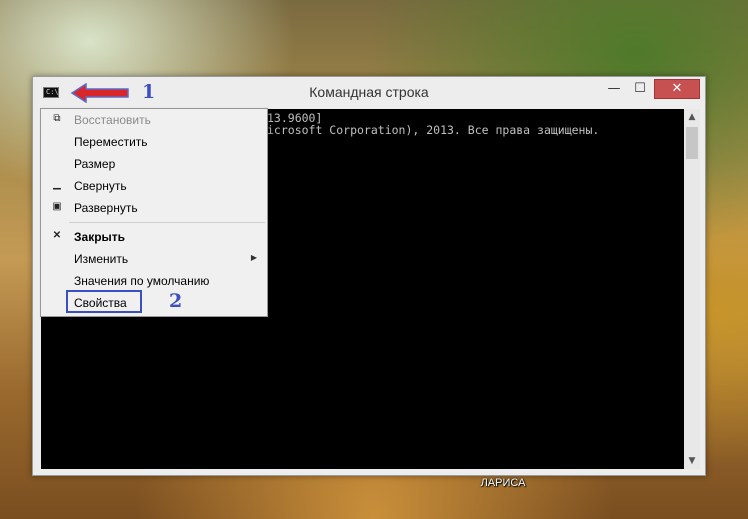 This screenshot has width=748, height=519. What do you see at coordinates (692, 117) in the screenshot?
I see `scroll-up-arrow-icon: ▲` at bounding box center [692, 117].